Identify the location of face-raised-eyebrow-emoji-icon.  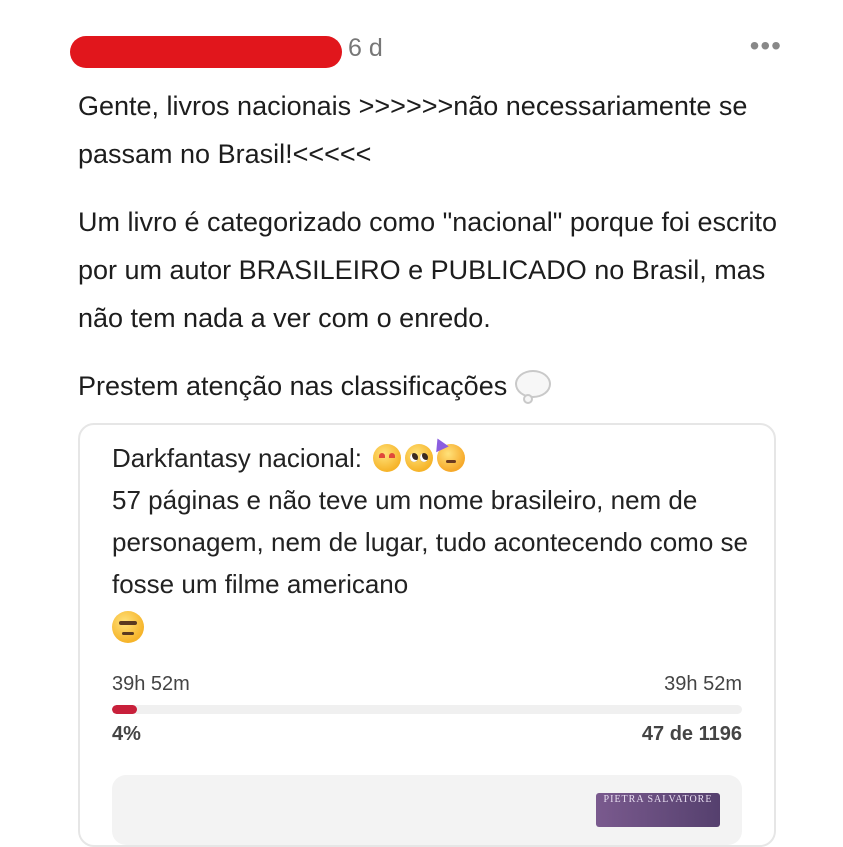
(128, 627).